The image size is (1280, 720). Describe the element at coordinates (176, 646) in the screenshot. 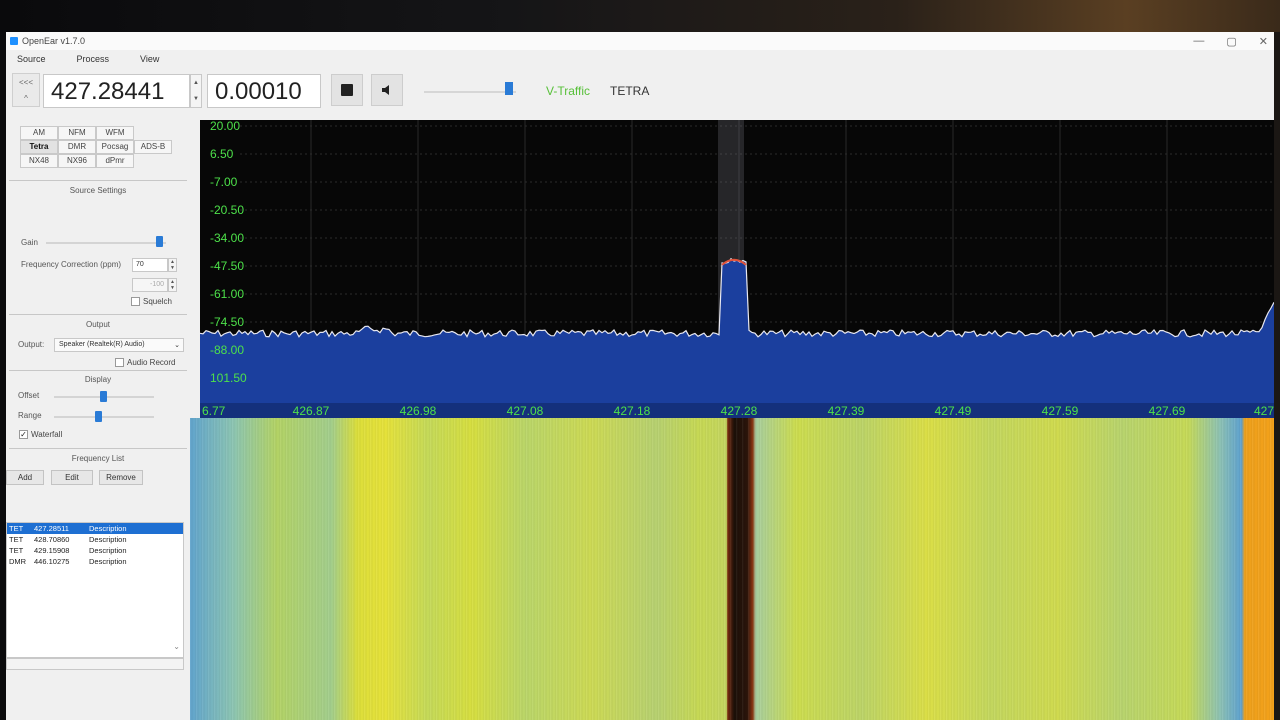

I see `scroll-down-icon: ⌄` at that location.